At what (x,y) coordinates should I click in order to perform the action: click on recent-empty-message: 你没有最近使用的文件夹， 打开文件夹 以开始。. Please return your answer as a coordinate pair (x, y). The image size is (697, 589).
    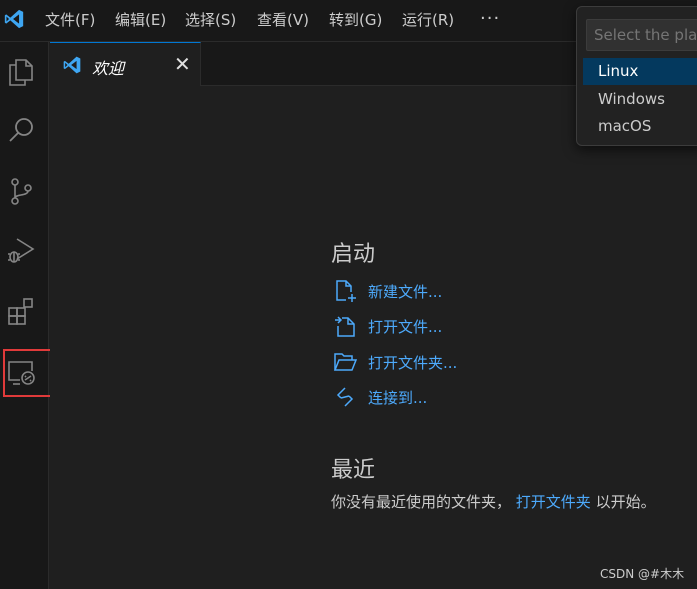
    Looking at the image, I should click on (493, 501).